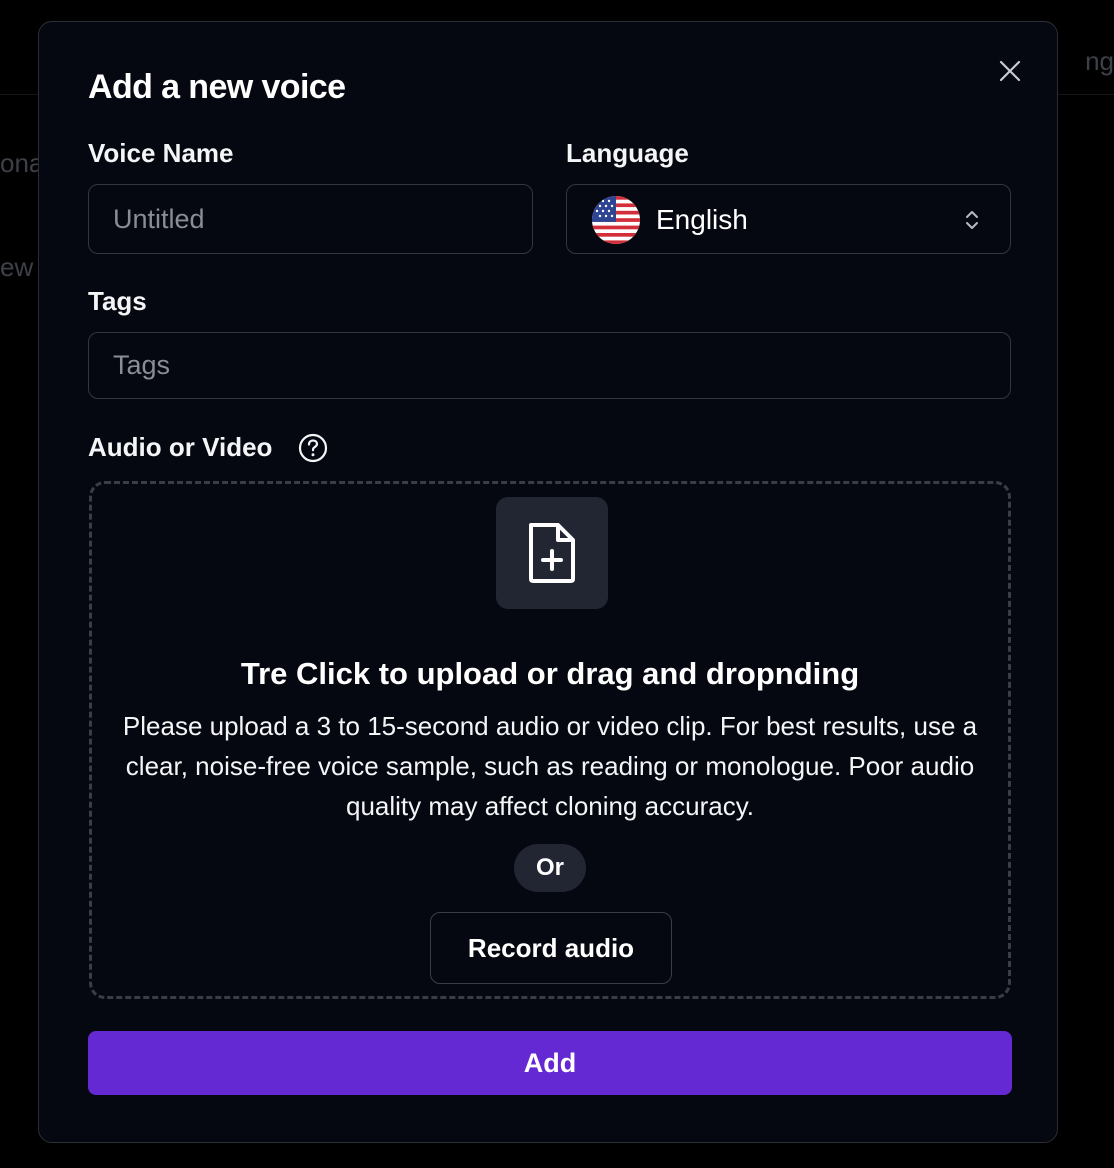 This screenshot has height=1168, width=1114. I want to click on background-text-fragment: ona, so click(19, 163).